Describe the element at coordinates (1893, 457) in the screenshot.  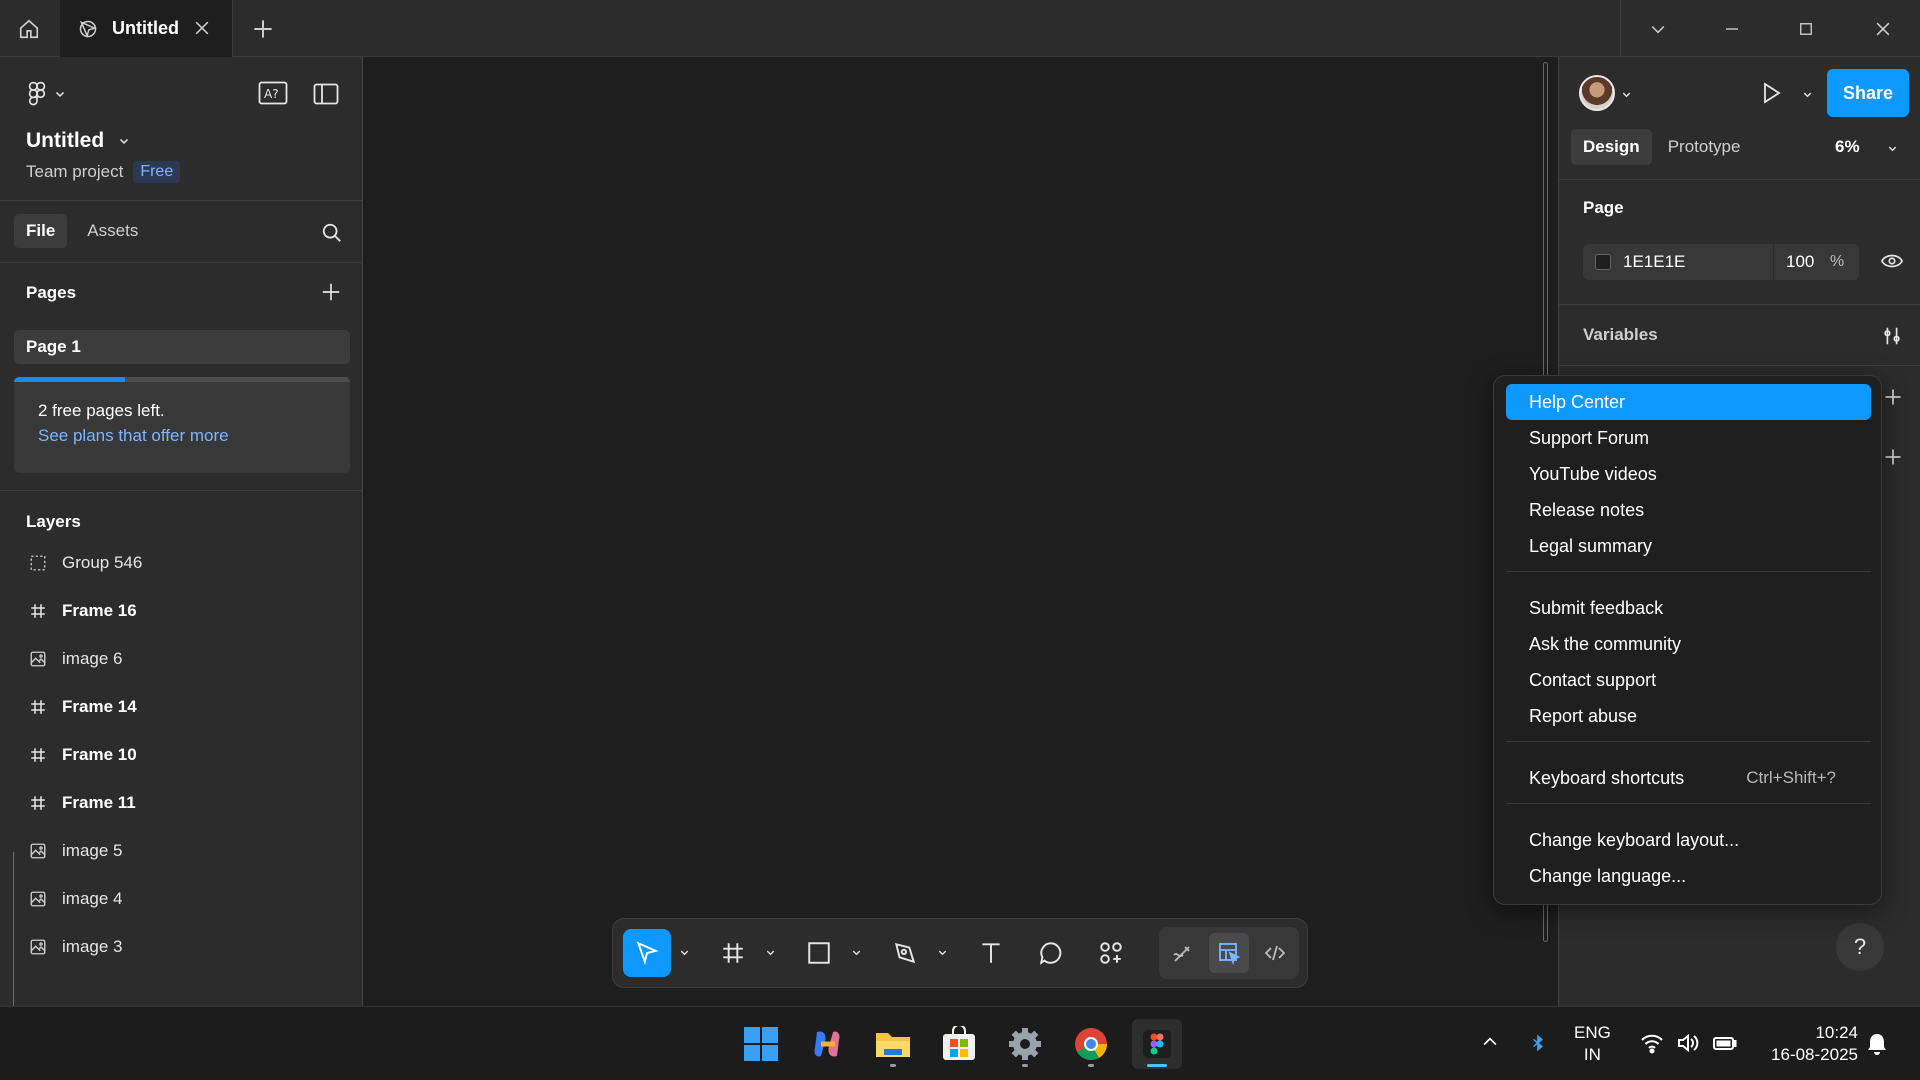
I see `add-export-icon` at that location.